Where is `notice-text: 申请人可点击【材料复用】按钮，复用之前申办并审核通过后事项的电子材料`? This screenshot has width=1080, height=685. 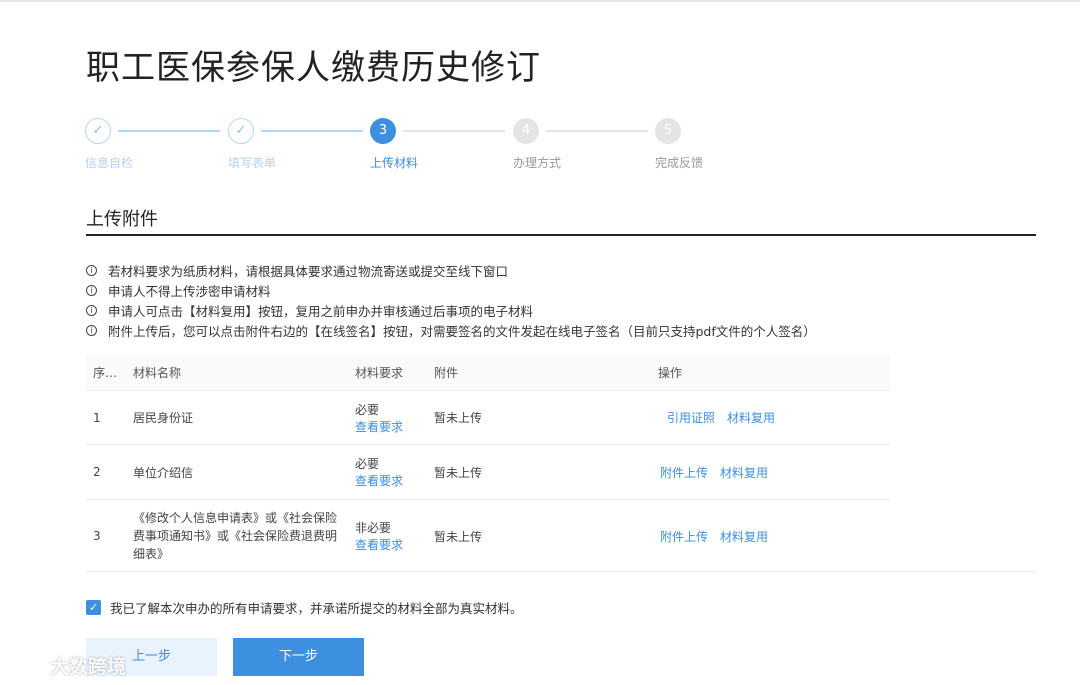
notice-text: 申请人可点击【材料复用】按钮，复用之前申办并审核通过后事项的电子材料 is located at coordinates (321, 311).